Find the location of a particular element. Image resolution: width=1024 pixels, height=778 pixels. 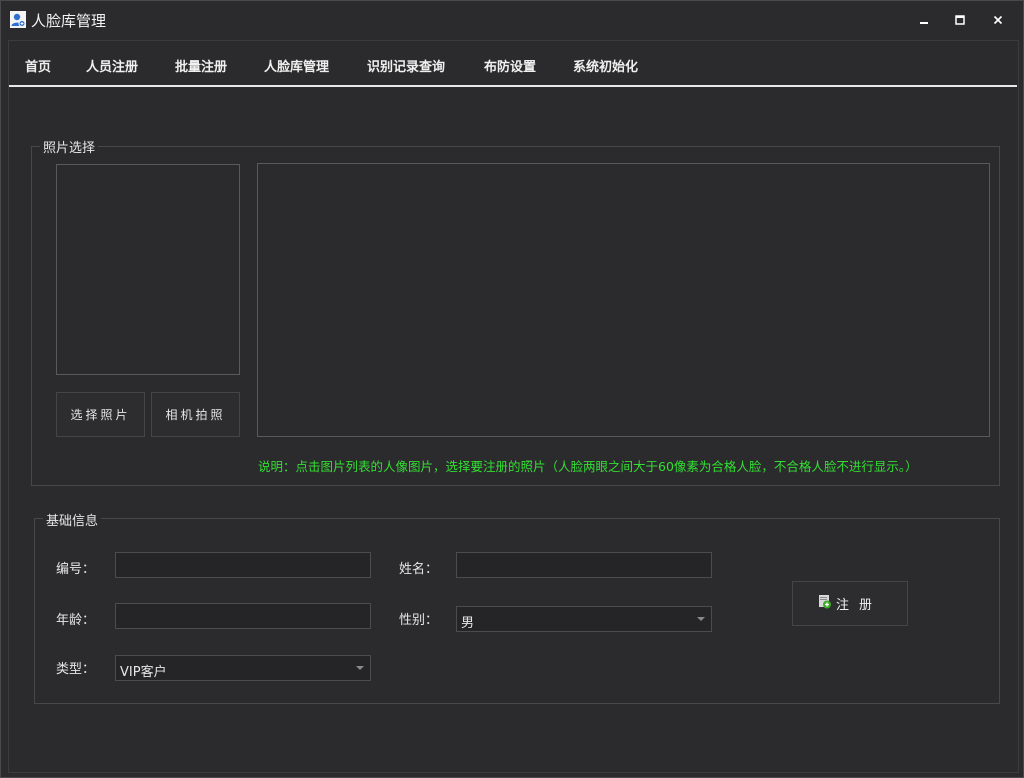

gender-label: 性别： is located at coordinates (419, 620).